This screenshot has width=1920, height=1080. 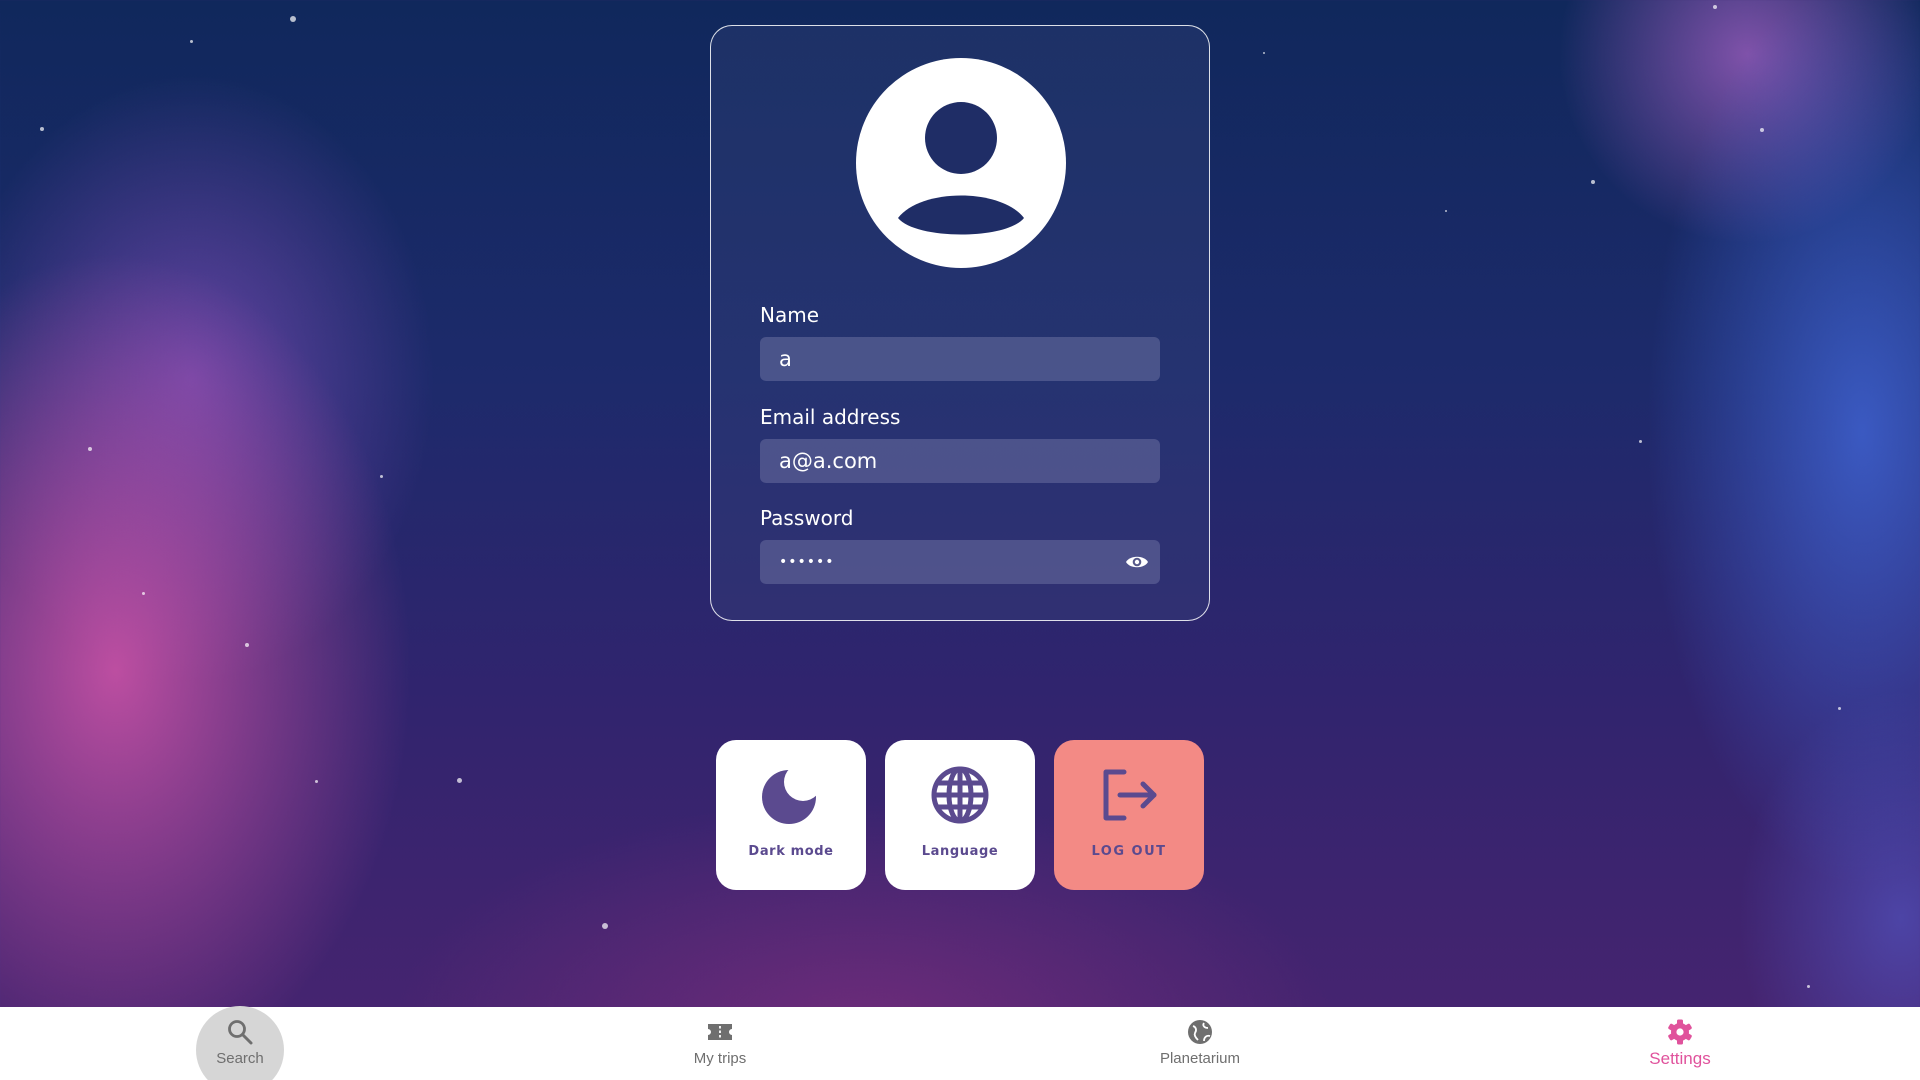 I want to click on nav-my-trips-label: My trips, so click(x=720, y=1058).